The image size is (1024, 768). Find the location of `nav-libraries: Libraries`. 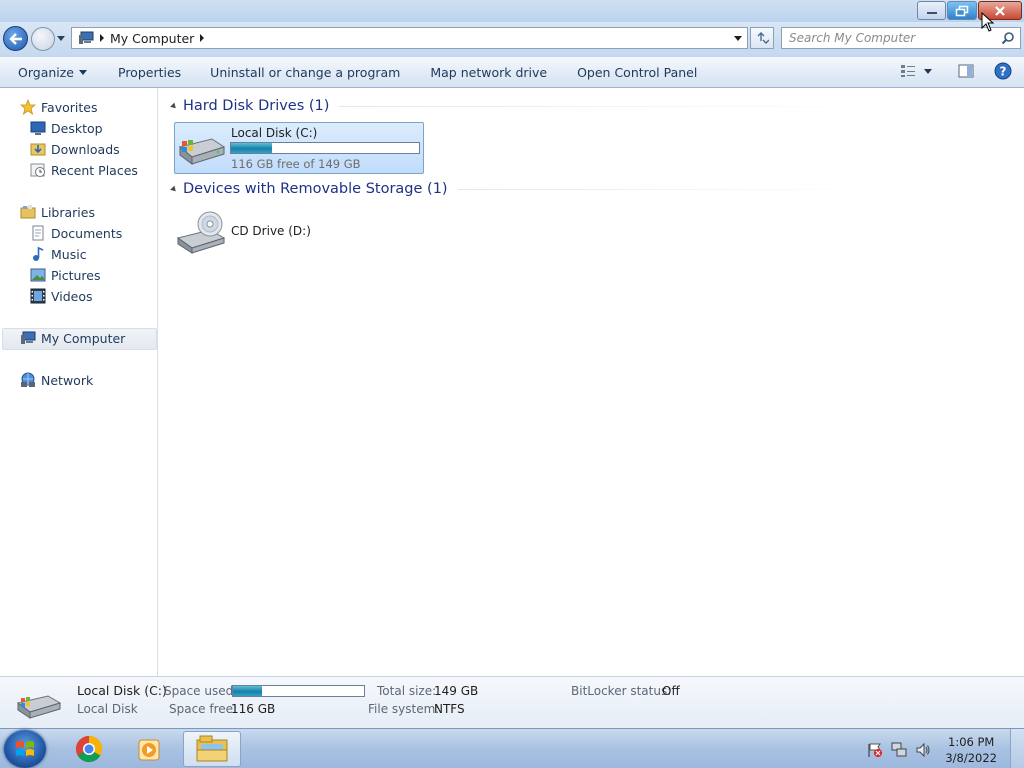

nav-libraries: Libraries is located at coordinates (57, 212).